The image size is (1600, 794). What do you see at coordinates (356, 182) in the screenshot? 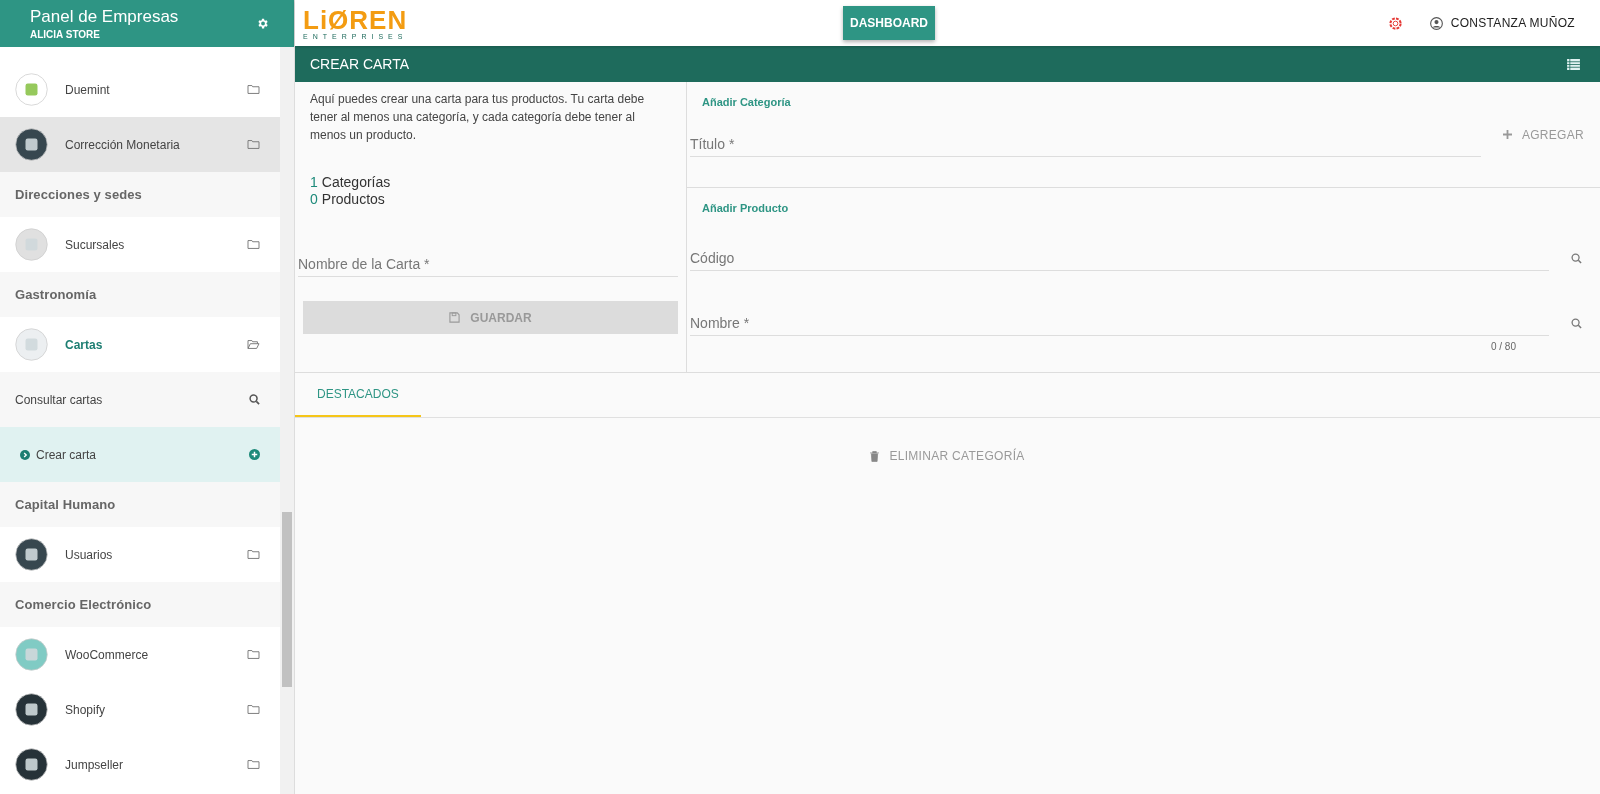
I see `count-label: Categorías` at bounding box center [356, 182].